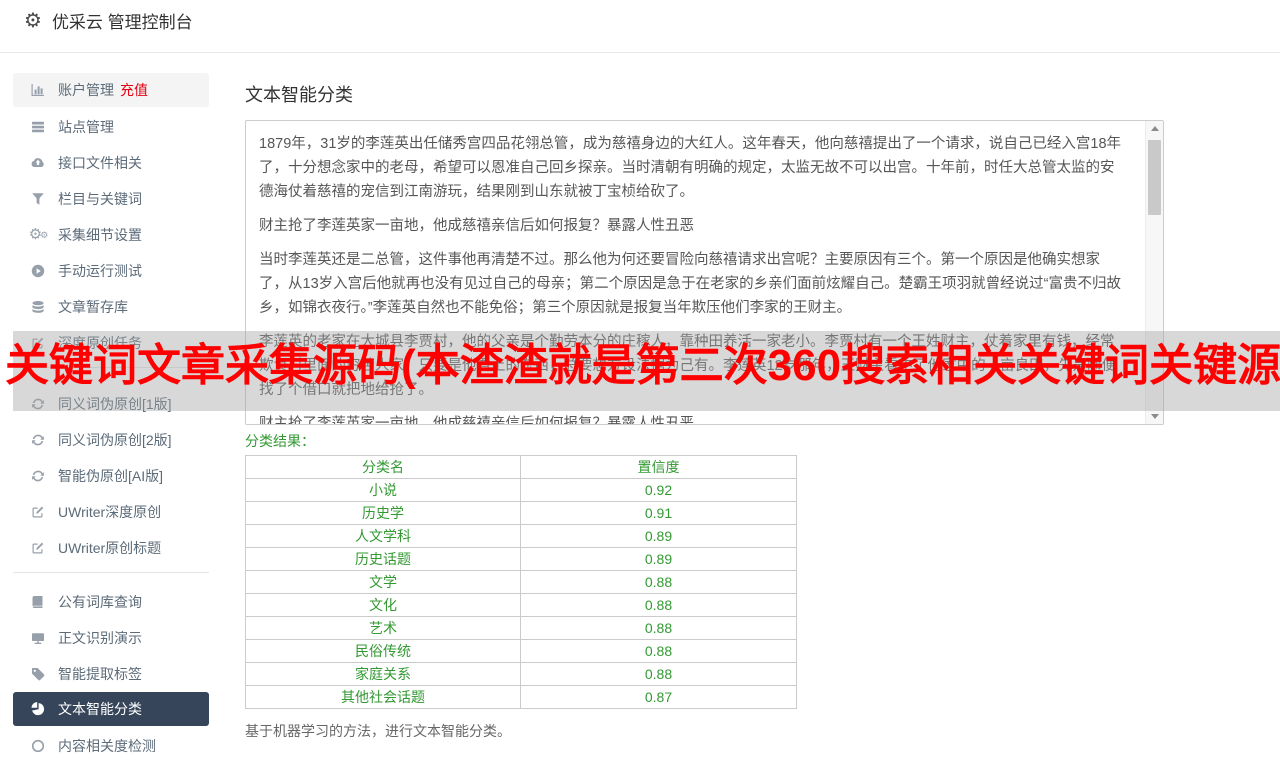  I want to click on filter-icon, so click(37, 199).